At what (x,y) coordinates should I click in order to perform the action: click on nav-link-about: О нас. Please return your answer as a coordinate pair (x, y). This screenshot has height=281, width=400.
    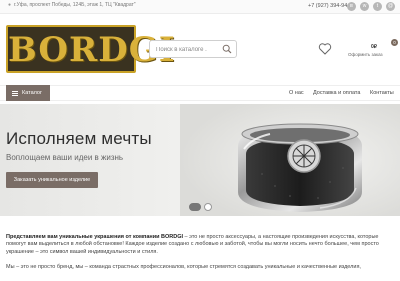
    Looking at the image, I should click on (296, 93).